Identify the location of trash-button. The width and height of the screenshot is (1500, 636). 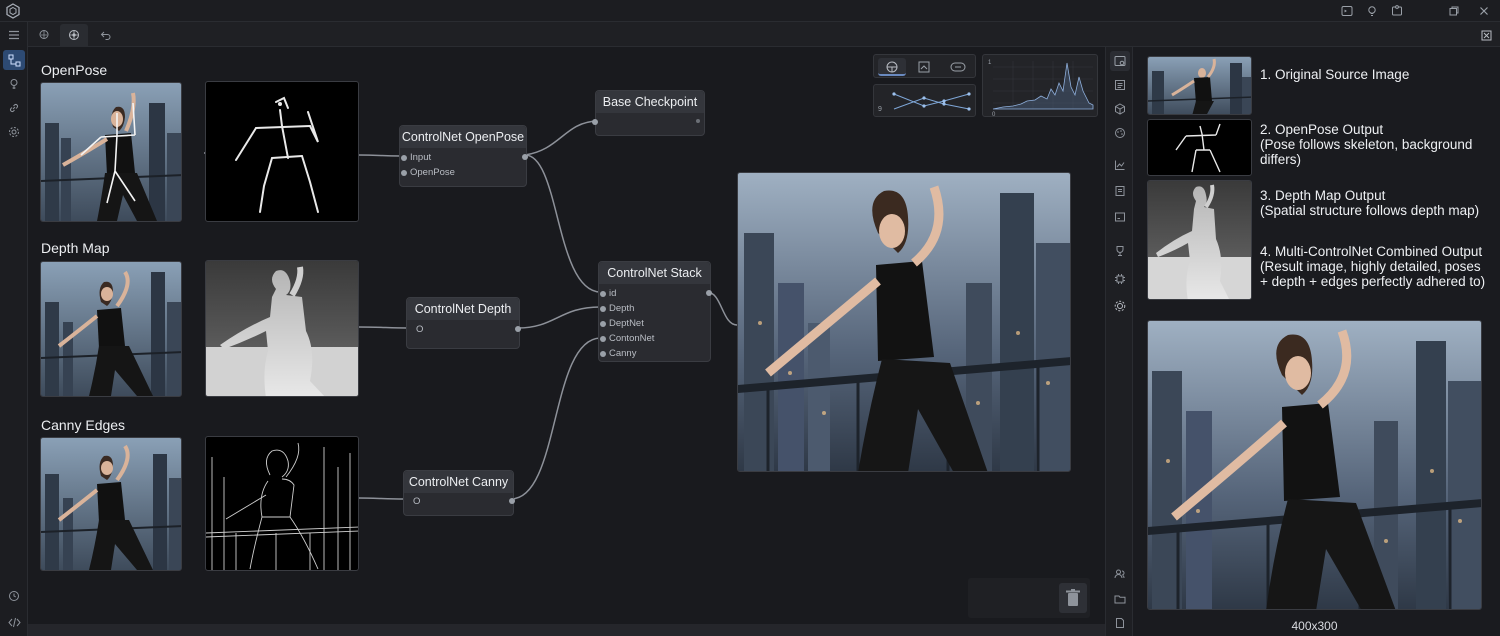
(1073, 598).